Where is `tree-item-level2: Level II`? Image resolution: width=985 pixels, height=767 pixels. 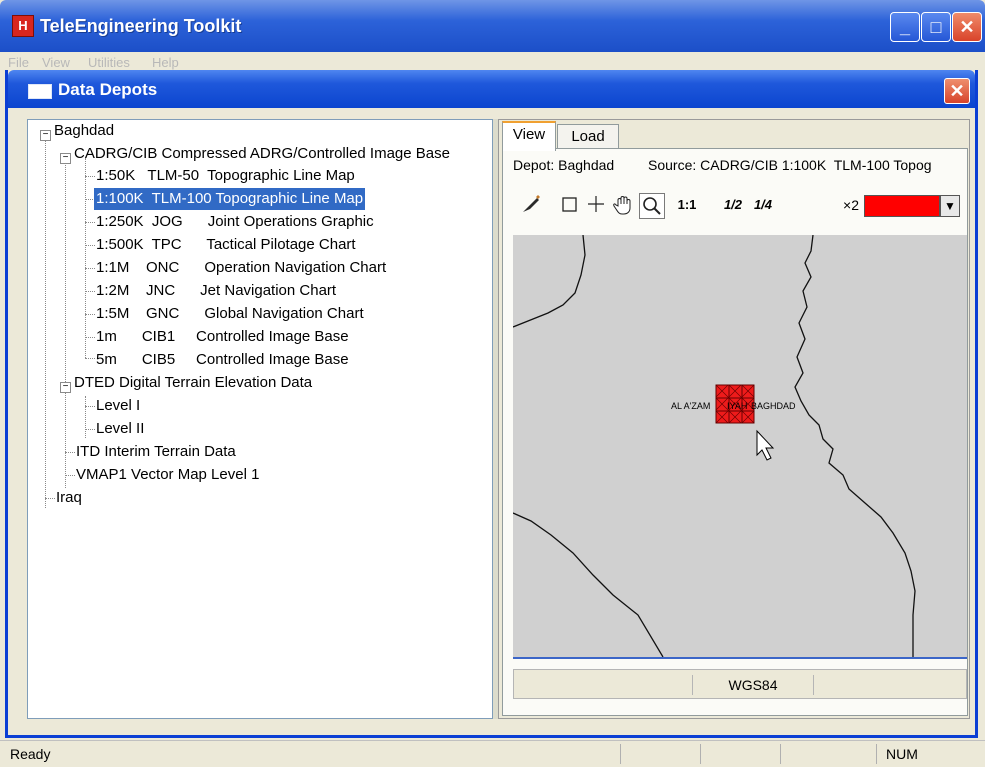
tree-item-level2: Level II is located at coordinates (120, 429).